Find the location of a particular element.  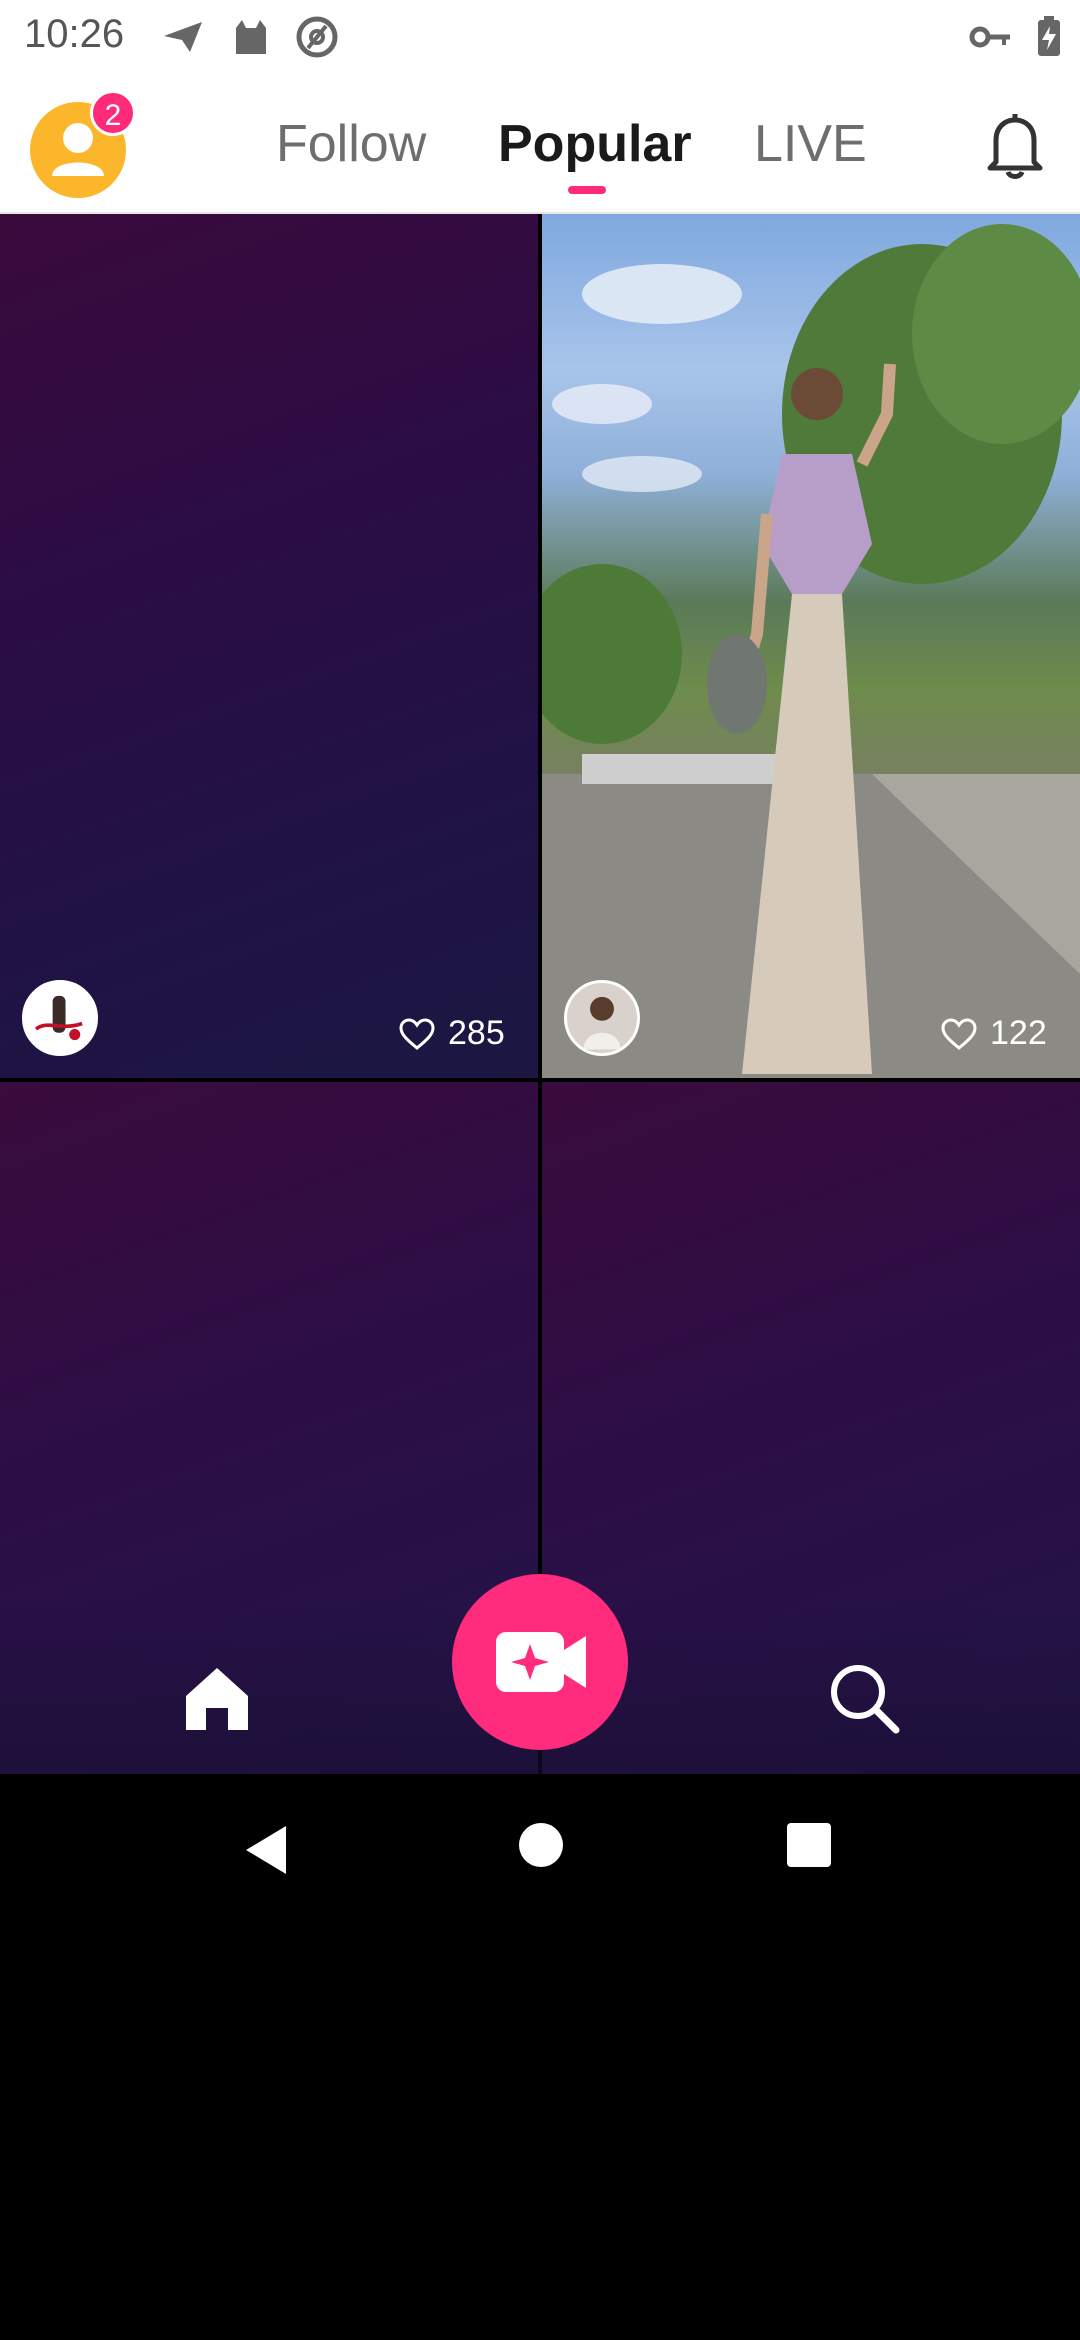

battery-charging-icon is located at coordinates (1049, 36).